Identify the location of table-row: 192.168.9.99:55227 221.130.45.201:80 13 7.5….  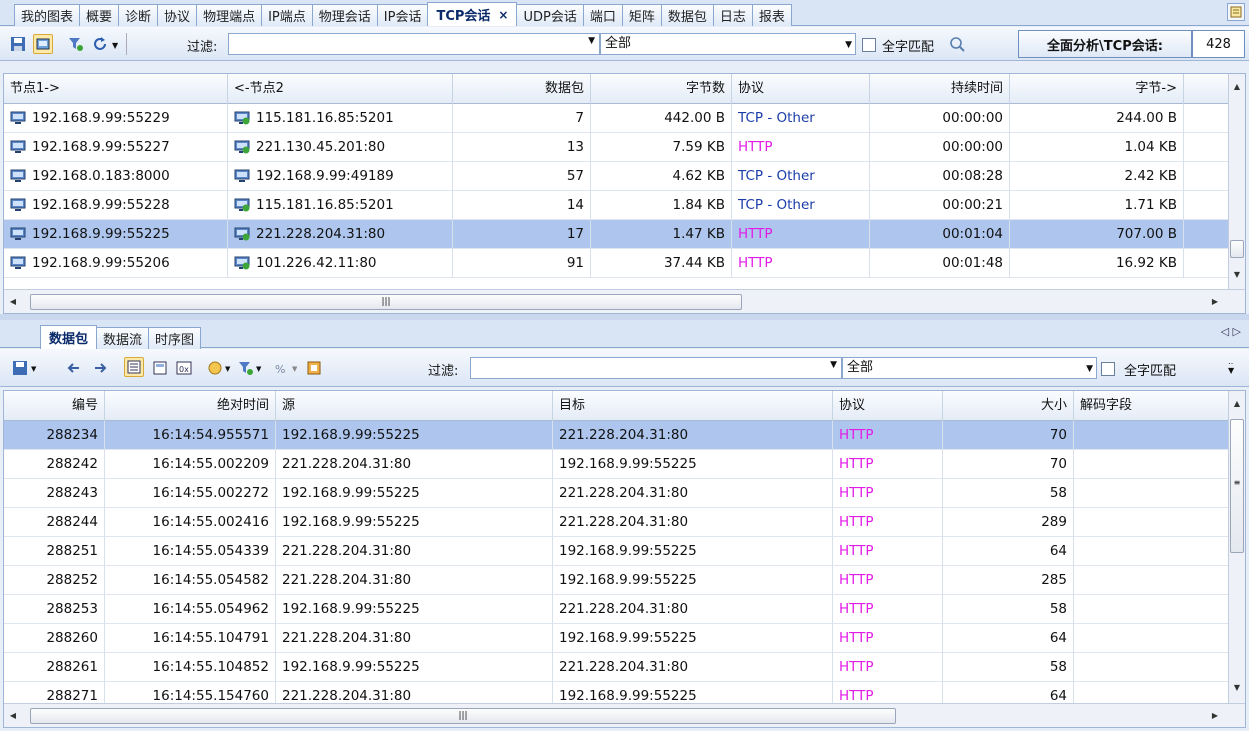
(616, 147).